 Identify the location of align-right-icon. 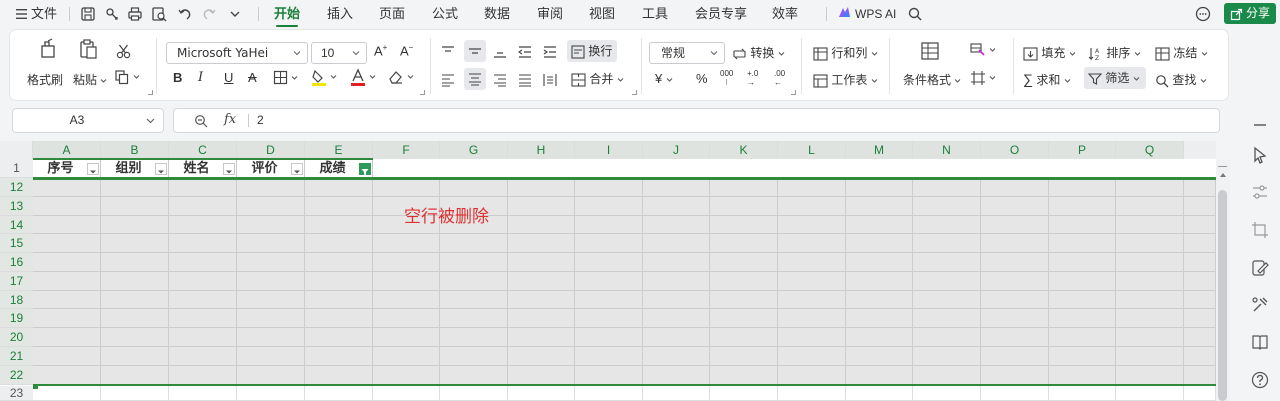
(500, 79).